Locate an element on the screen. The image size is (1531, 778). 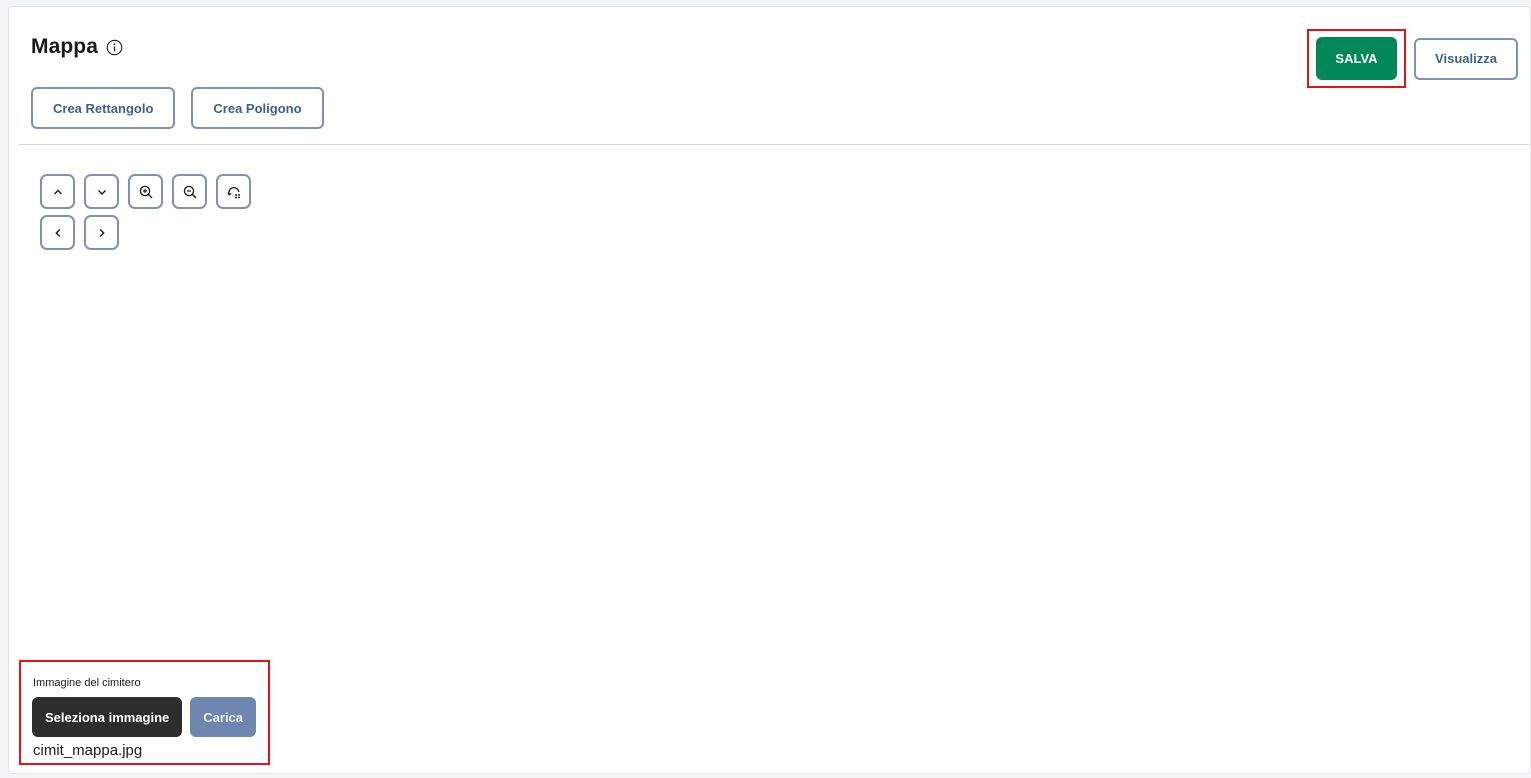
upload-actions: Seleziona immagine Carica is located at coordinates (144, 717).